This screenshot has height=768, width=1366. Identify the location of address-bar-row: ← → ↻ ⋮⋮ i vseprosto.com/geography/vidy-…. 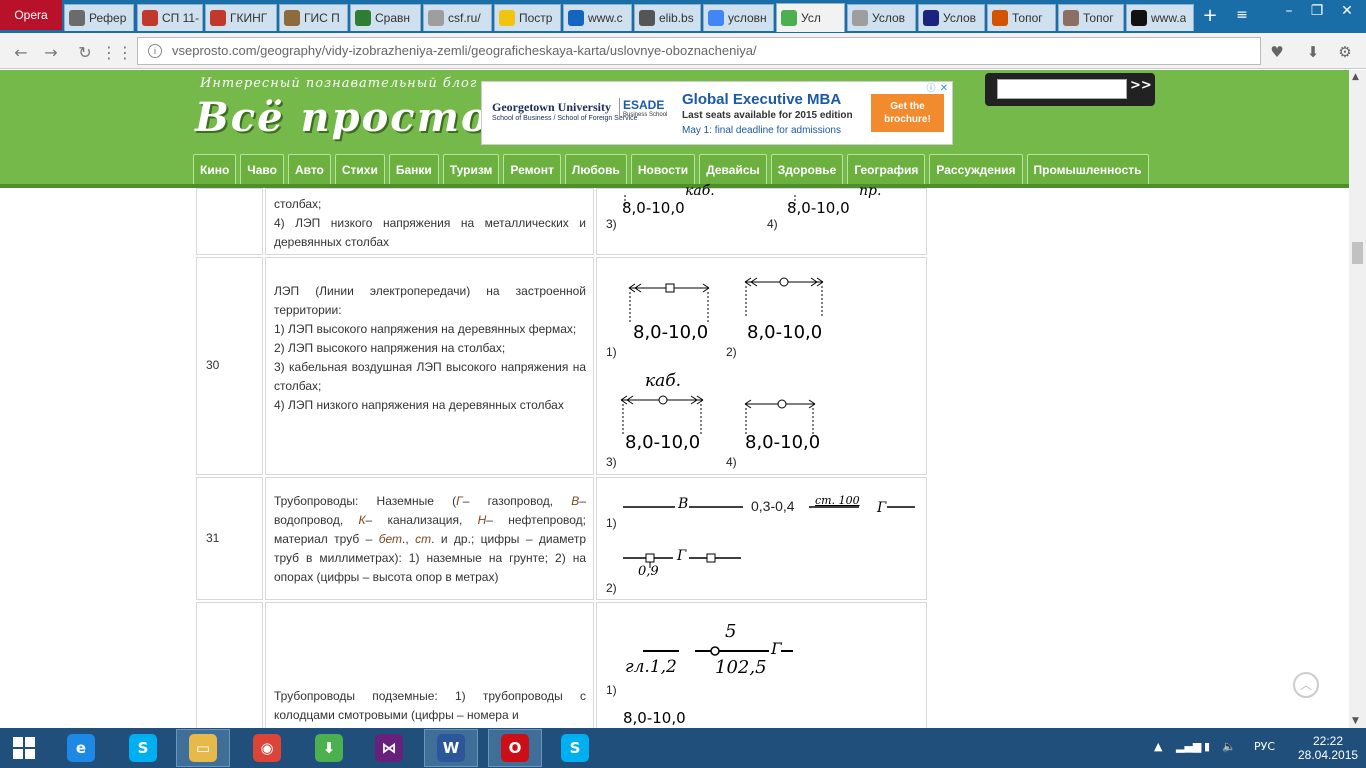
(683, 51).